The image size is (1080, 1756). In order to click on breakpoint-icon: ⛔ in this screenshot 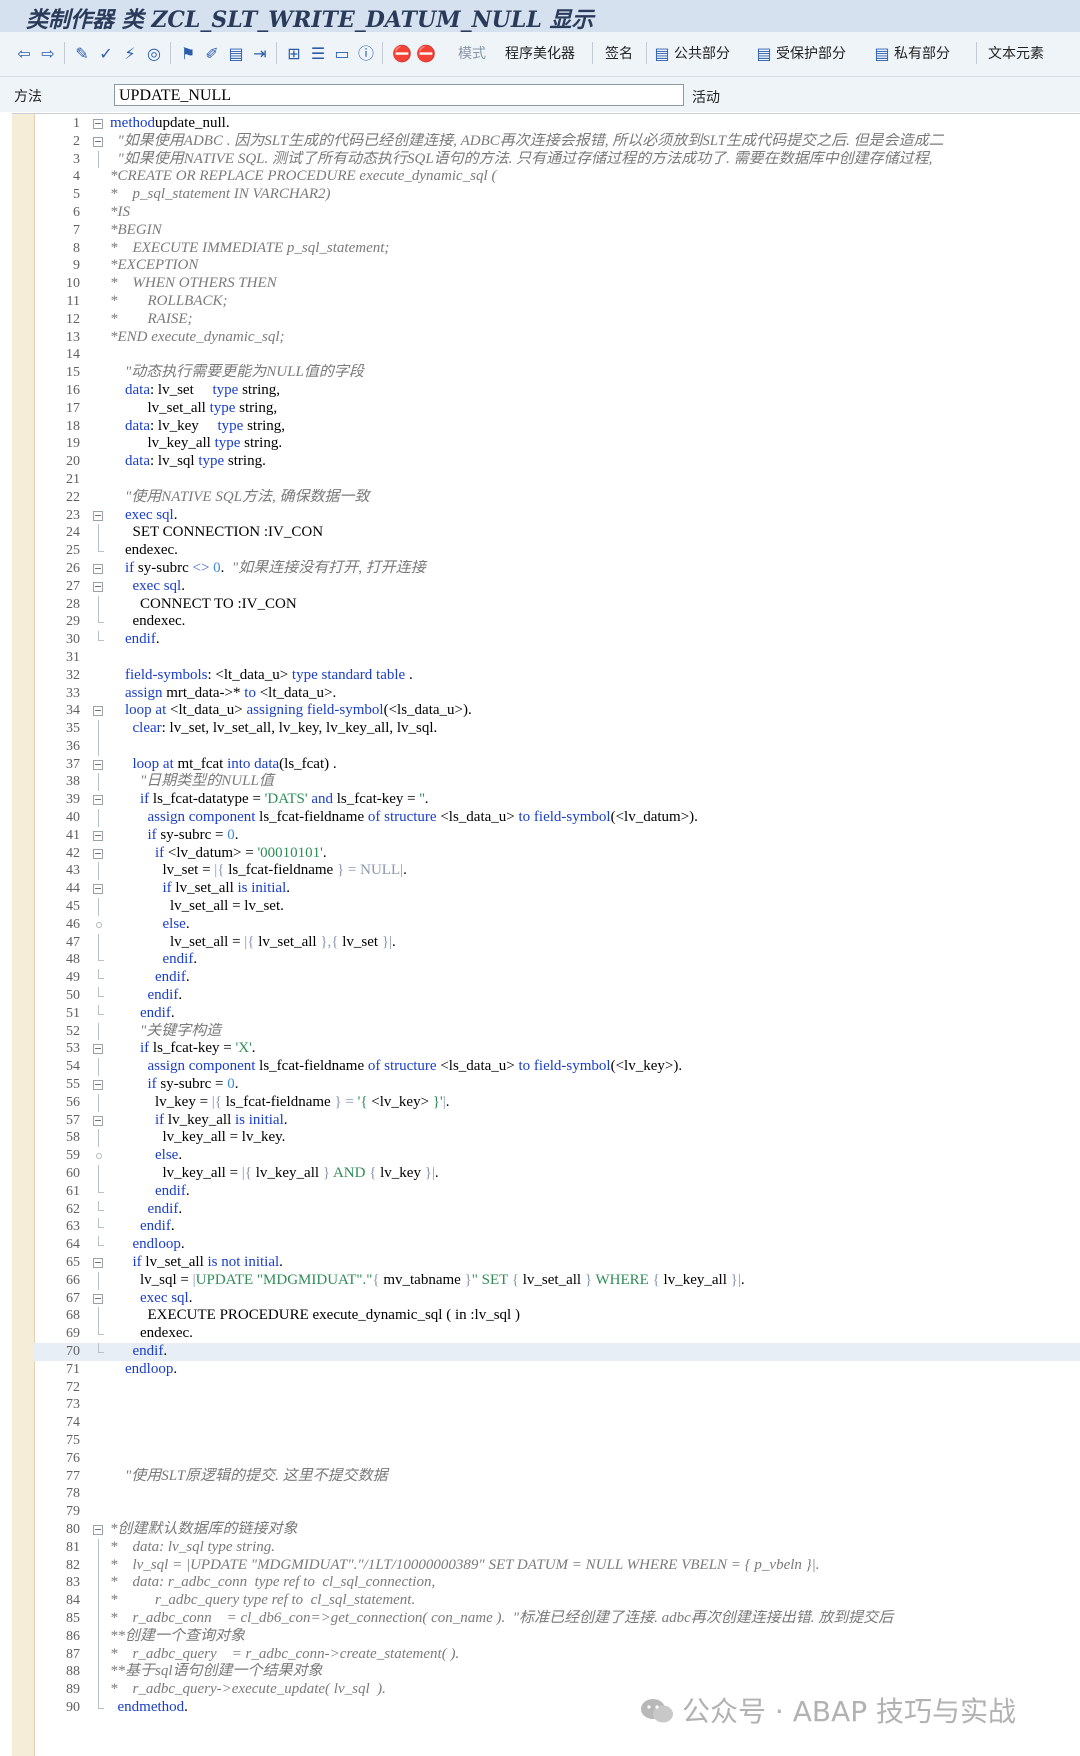, I will do `click(426, 54)`.